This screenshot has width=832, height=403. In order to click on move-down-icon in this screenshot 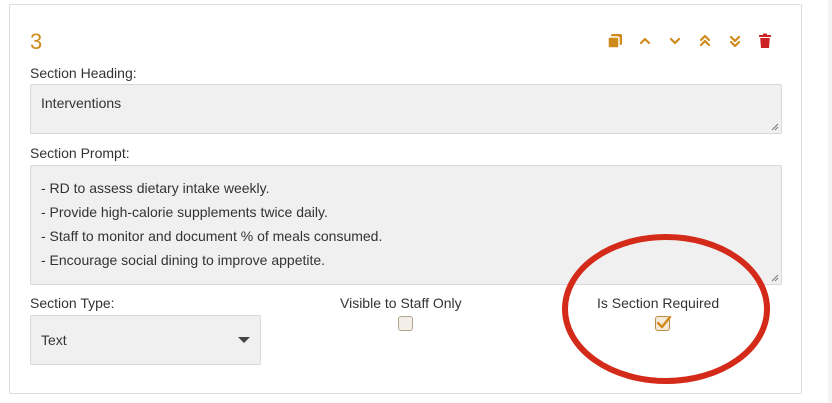, I will do `click(675, 41)`.